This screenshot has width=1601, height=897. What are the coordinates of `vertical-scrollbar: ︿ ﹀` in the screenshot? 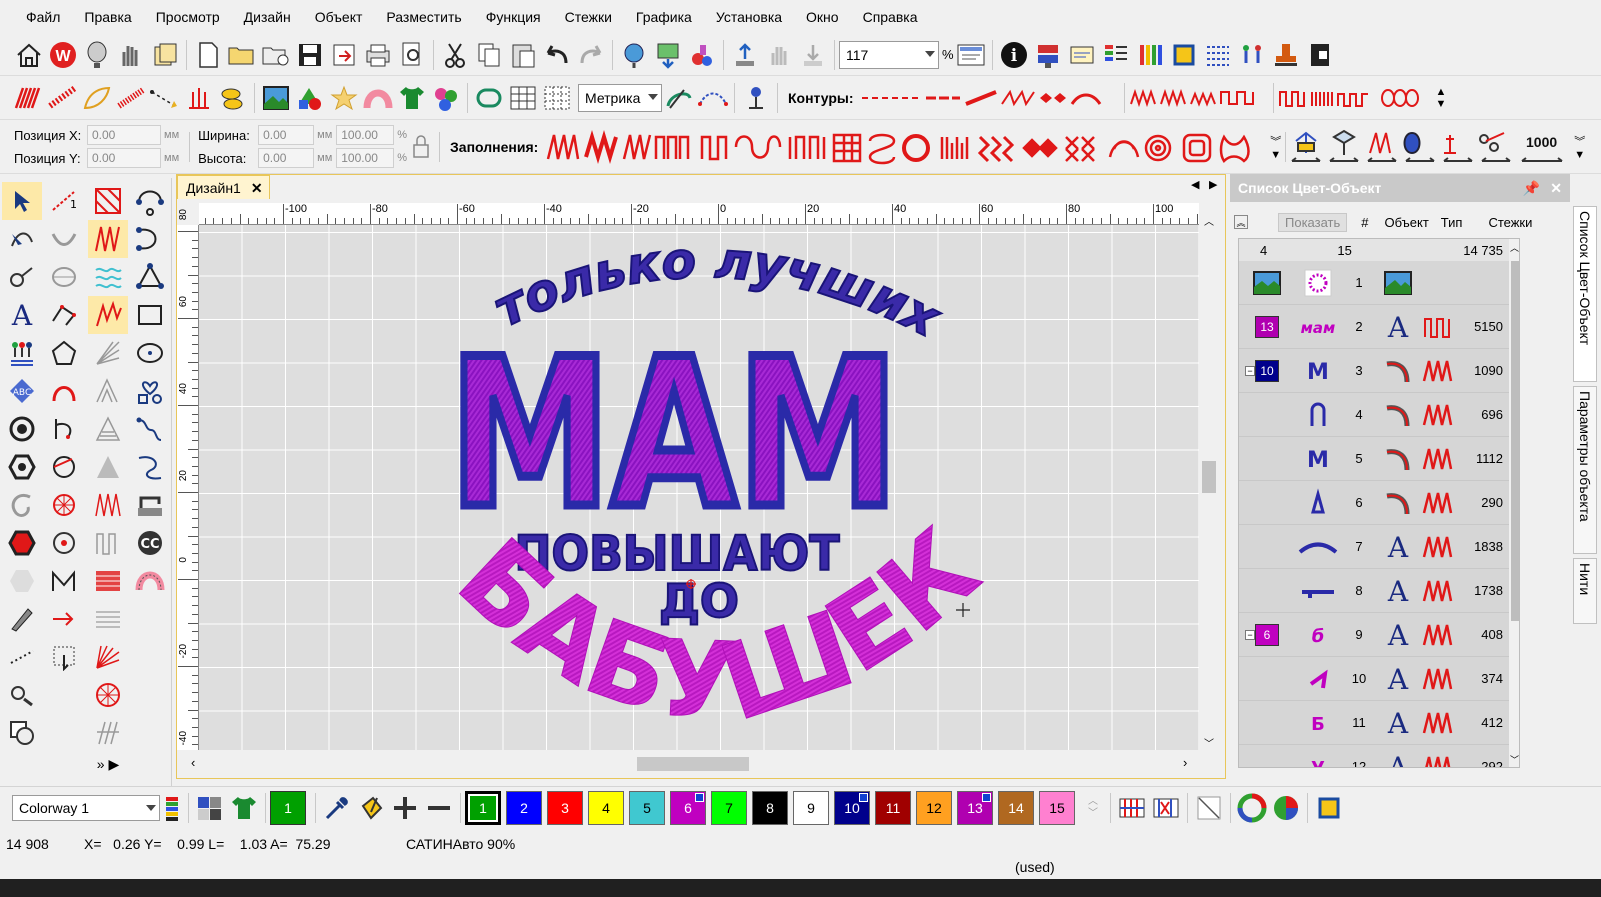 It's located at (1209, 478).